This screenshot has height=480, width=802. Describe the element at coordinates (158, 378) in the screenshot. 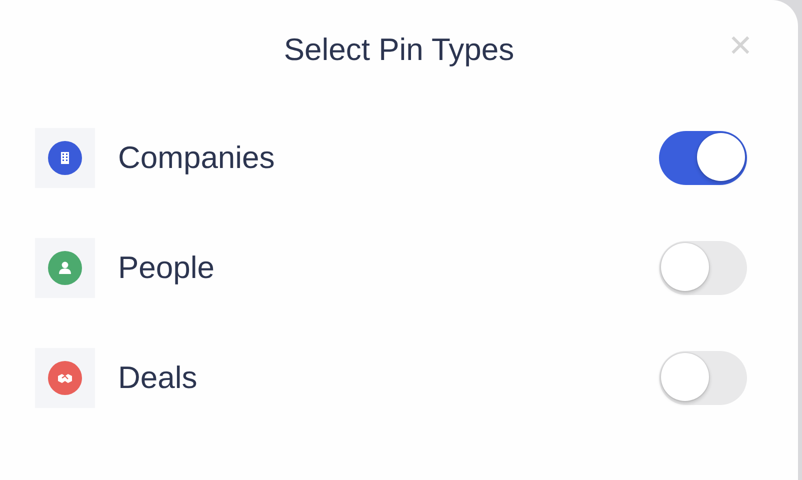

I see `pin-type-label: Deals` at that location.